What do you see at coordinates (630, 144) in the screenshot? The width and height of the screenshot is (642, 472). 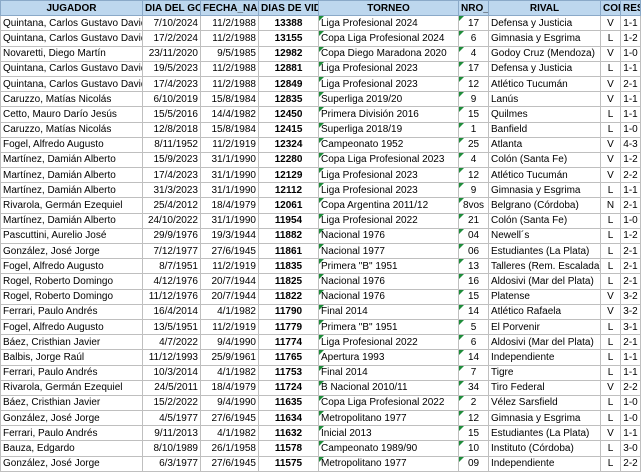 I see `cell-res: 4-3` at bounding box center [630, 144].